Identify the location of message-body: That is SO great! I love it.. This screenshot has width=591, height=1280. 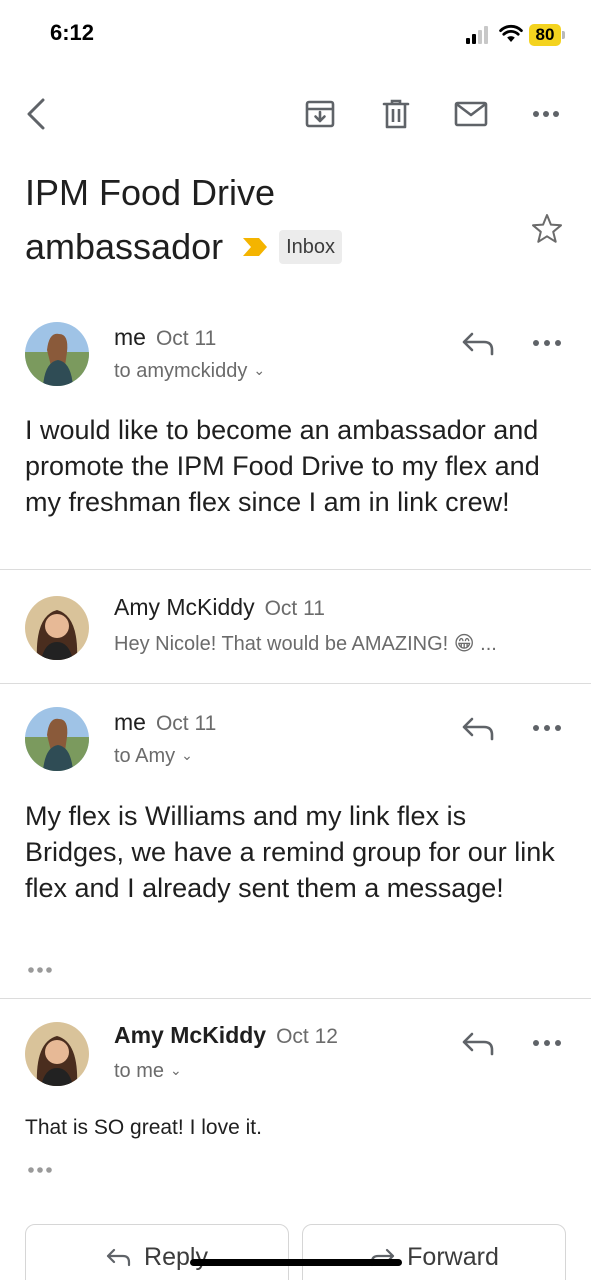
(143, 1127).